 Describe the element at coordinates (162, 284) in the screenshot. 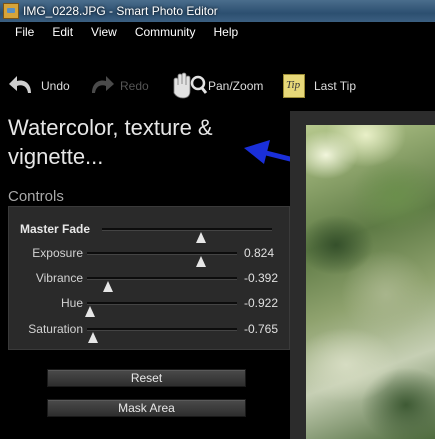

I see `vibrance-slider` at that location.